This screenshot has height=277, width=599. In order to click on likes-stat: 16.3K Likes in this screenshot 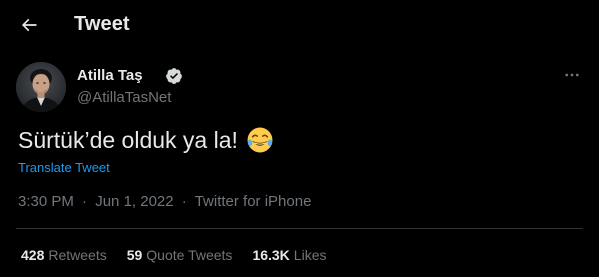, I will do `click(289, 255)`.